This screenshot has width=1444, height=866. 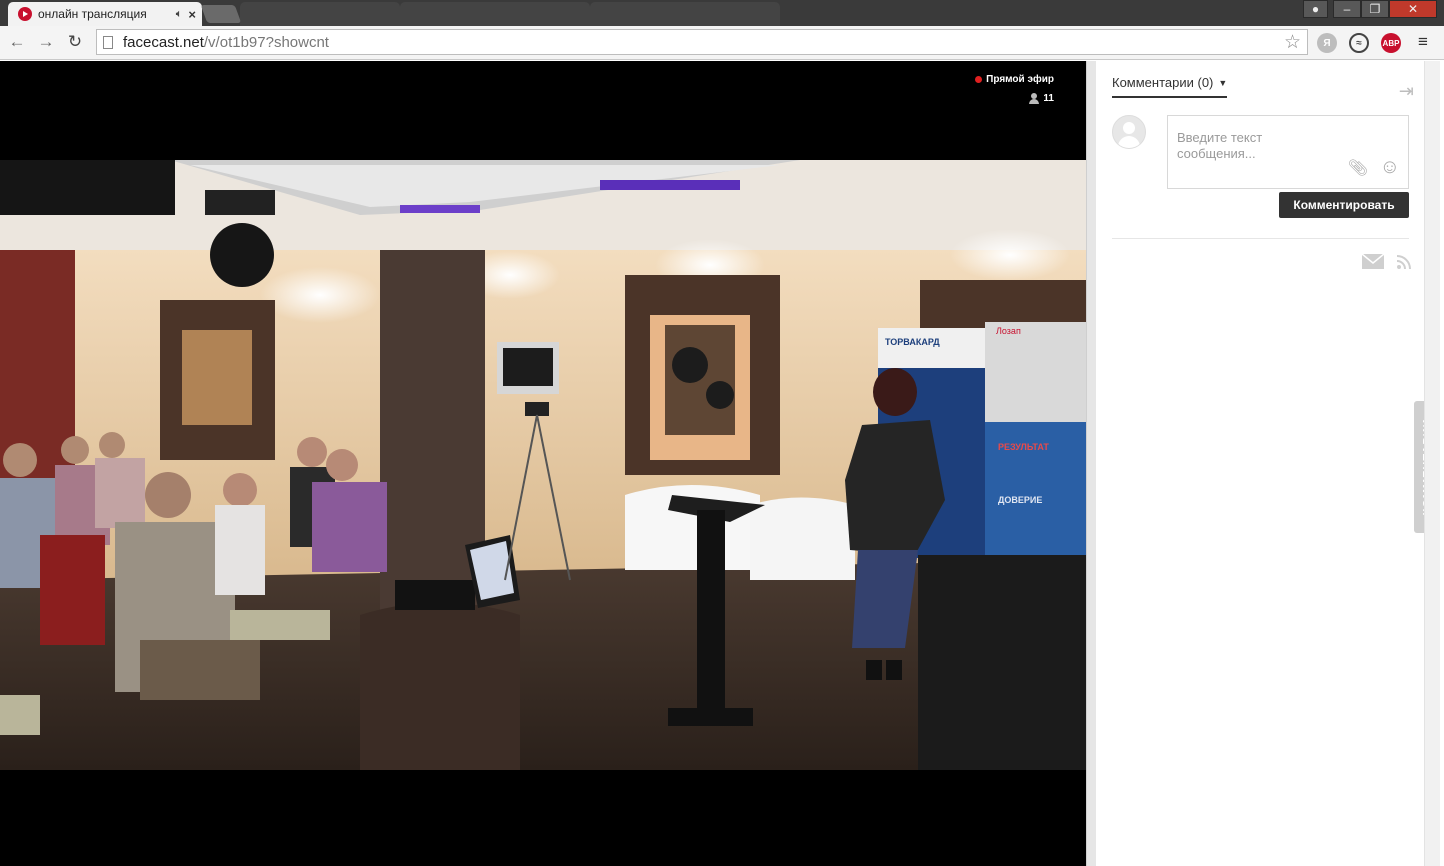 I want to click on banner-brand: ТОРВАКАРД, so click(x=912, y=342).